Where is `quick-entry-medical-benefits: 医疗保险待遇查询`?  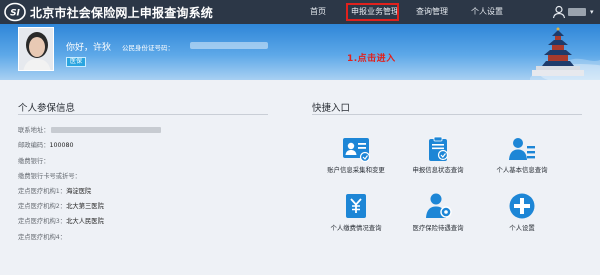 quick-entry-medical-benefits: 医疗保险待遇查询 is located at coordinates (438, 212).